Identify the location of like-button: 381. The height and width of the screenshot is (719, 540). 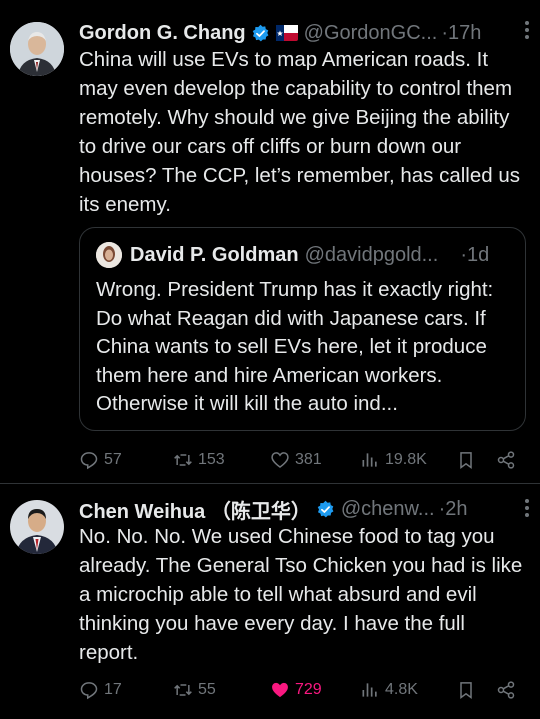
(315, 460).